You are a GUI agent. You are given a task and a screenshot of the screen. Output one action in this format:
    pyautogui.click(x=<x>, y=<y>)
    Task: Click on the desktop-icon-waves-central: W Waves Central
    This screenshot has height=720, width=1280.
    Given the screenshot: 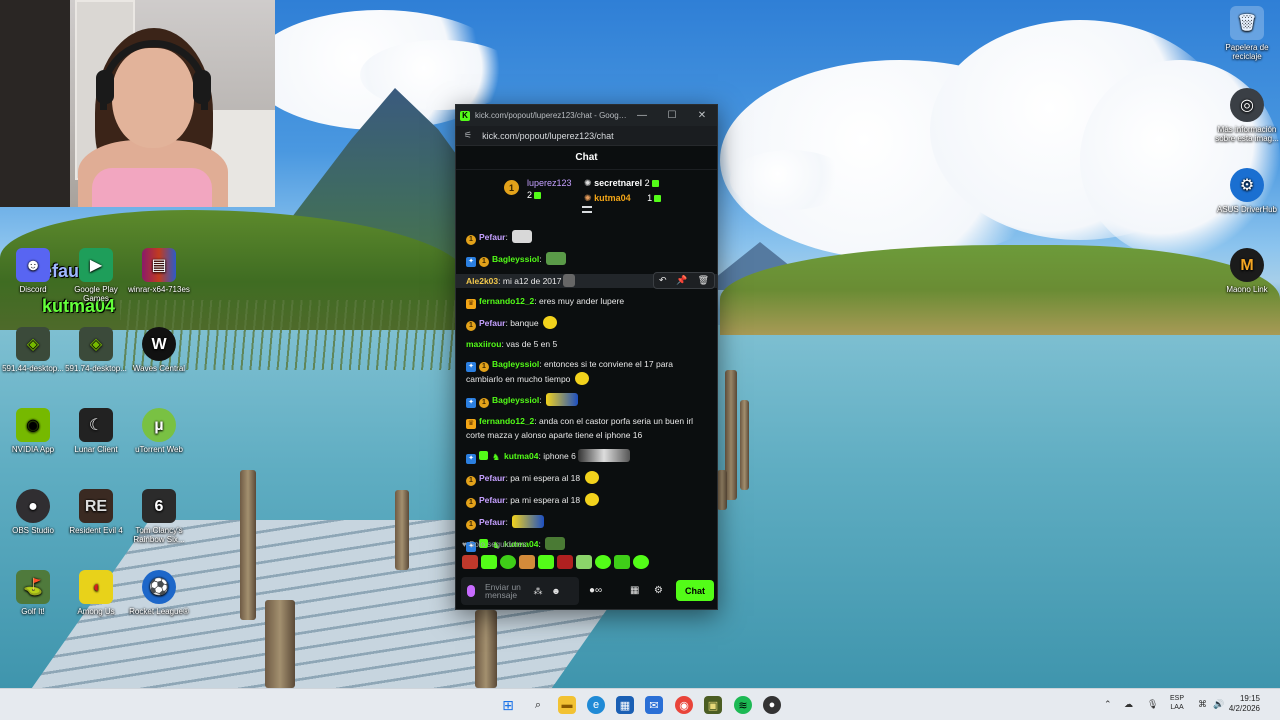 What is the action you would take?
    pyautogui.click(x=159, y=350)
    